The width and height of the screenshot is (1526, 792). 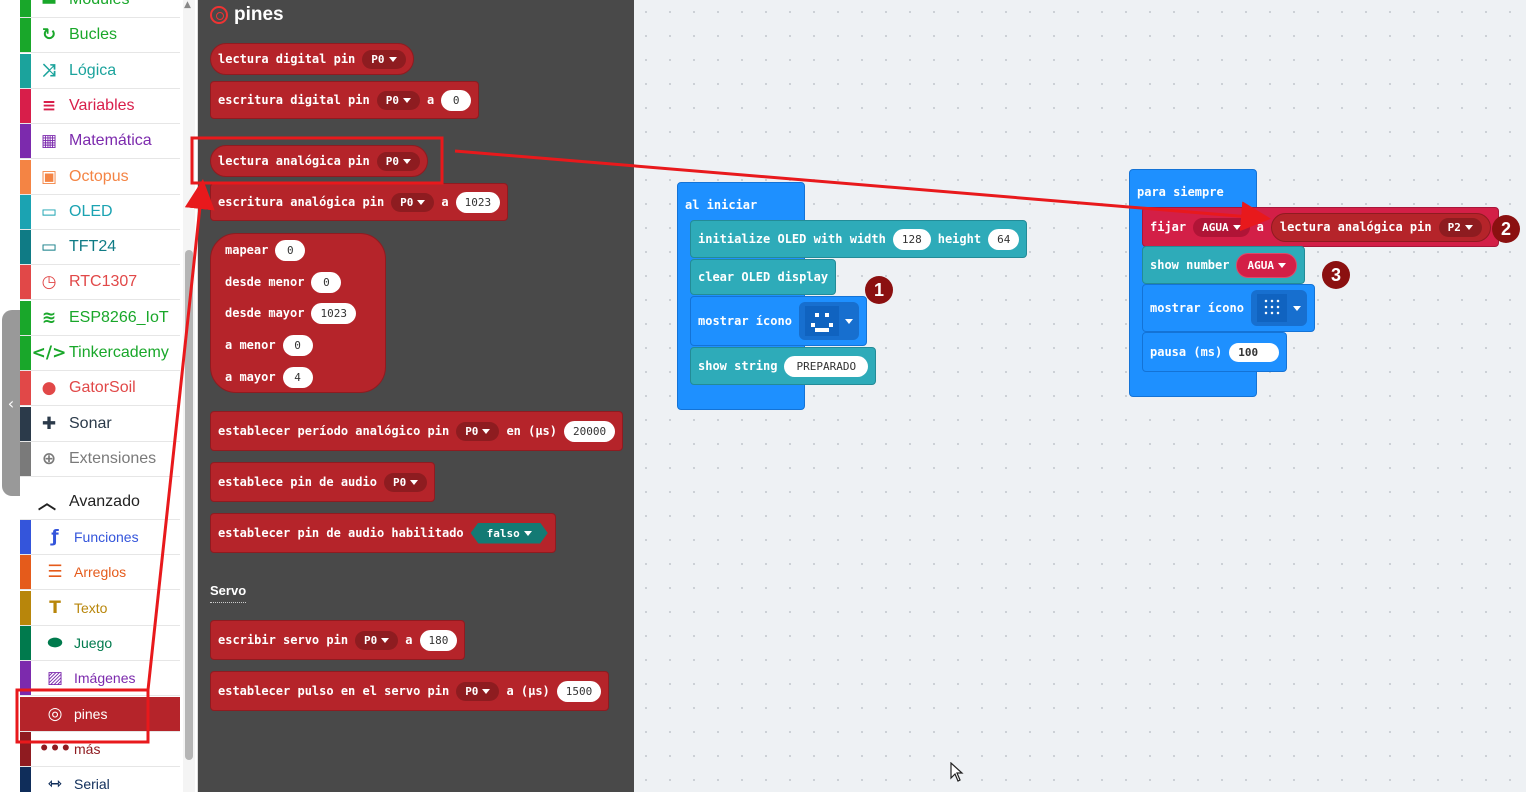 What do you see at coordinates (100, 573) in the screenshot?
I see `category-arreglos: ☰ Arreglos` at bounding box center [100, 573].